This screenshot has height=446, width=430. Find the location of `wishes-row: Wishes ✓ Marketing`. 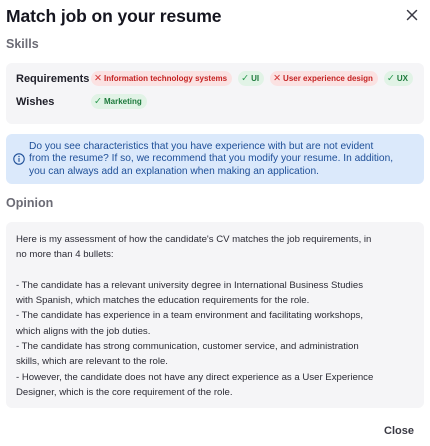

wishes-row: Wishes ✓ Marketing is located at coordinates (84, 101).